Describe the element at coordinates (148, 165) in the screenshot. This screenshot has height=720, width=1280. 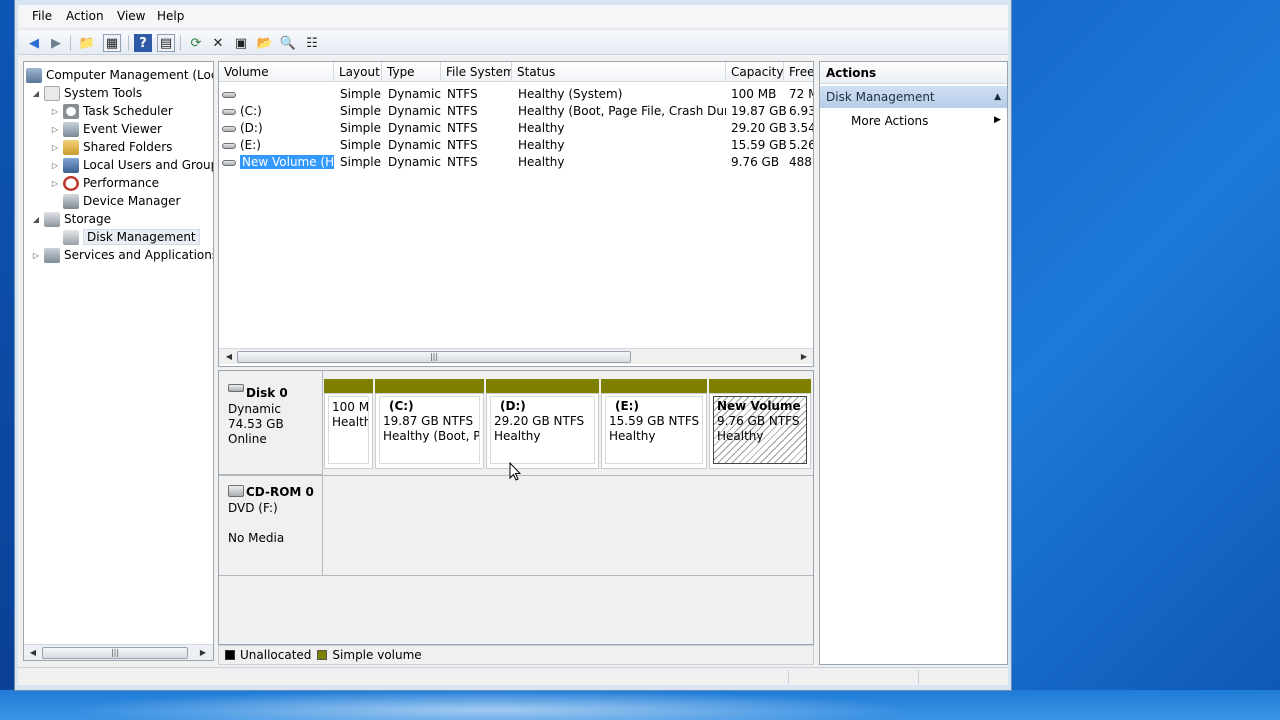
I see `tree-label: Local Users and Groups` at that location.